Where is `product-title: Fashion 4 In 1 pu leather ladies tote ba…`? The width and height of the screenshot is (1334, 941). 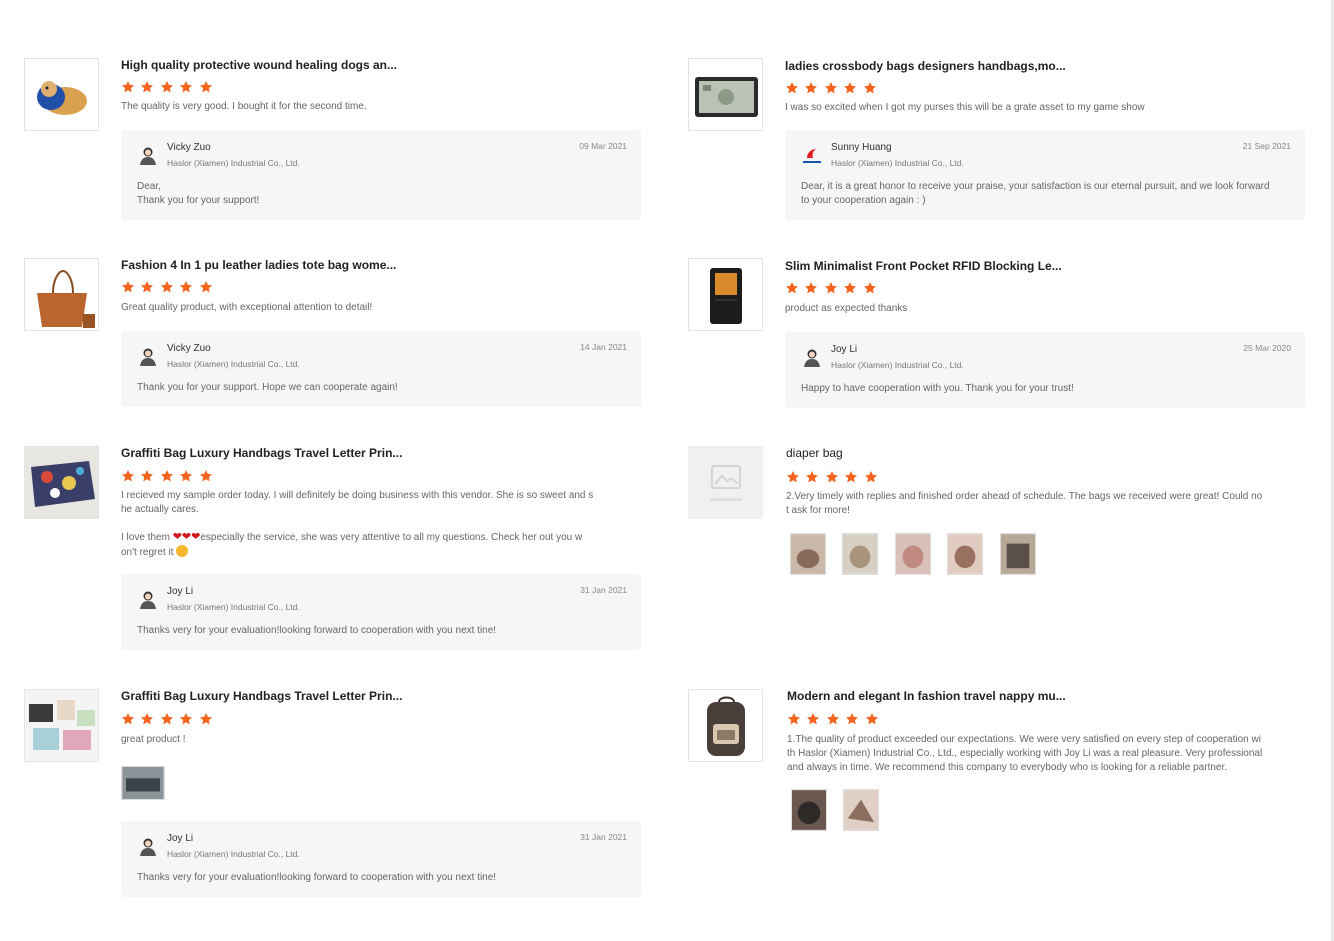
product-title: Fashion 4 In 1 pu leather ladies tote ba… is located at coordinates (258, 265).